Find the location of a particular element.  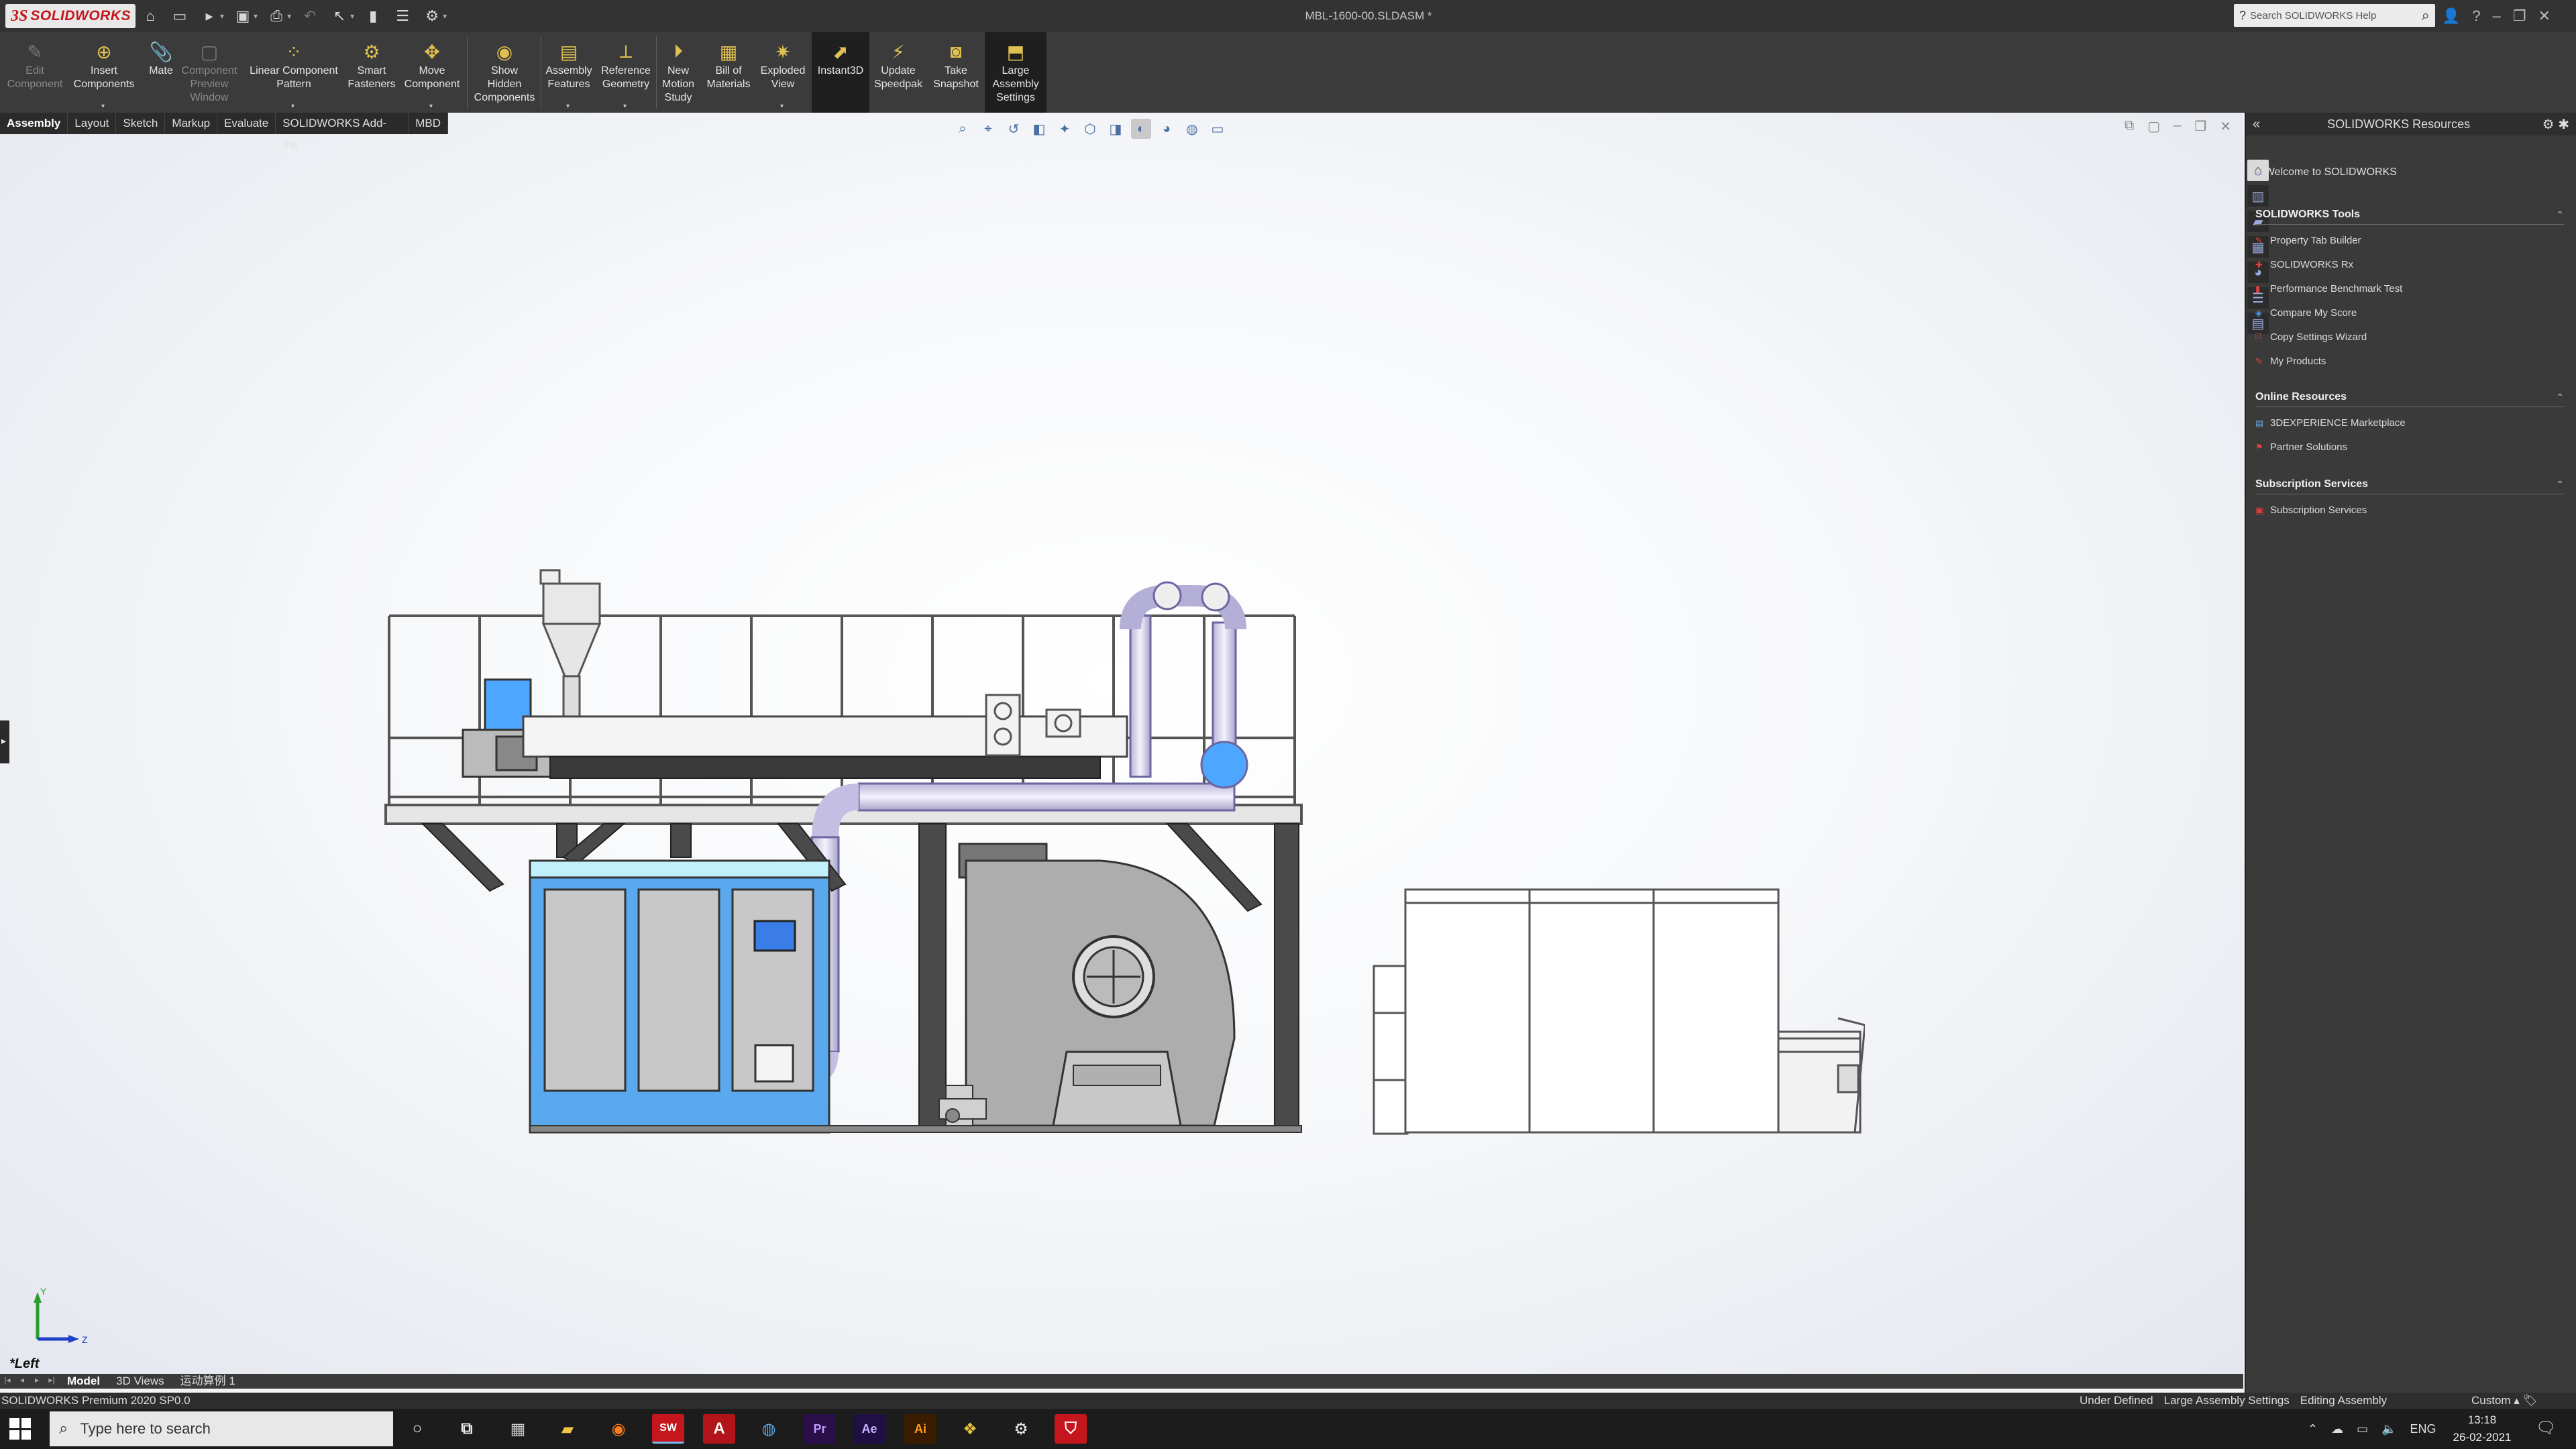

view-orientation-icon: ⬡ is located at coordinates (1090, 129).